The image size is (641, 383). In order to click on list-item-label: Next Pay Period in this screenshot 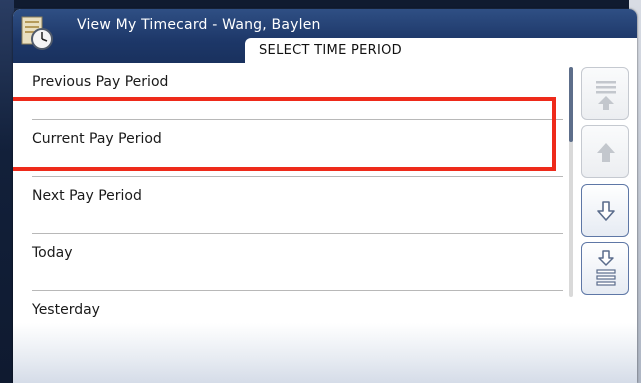, I will do `click(87, 196)`.